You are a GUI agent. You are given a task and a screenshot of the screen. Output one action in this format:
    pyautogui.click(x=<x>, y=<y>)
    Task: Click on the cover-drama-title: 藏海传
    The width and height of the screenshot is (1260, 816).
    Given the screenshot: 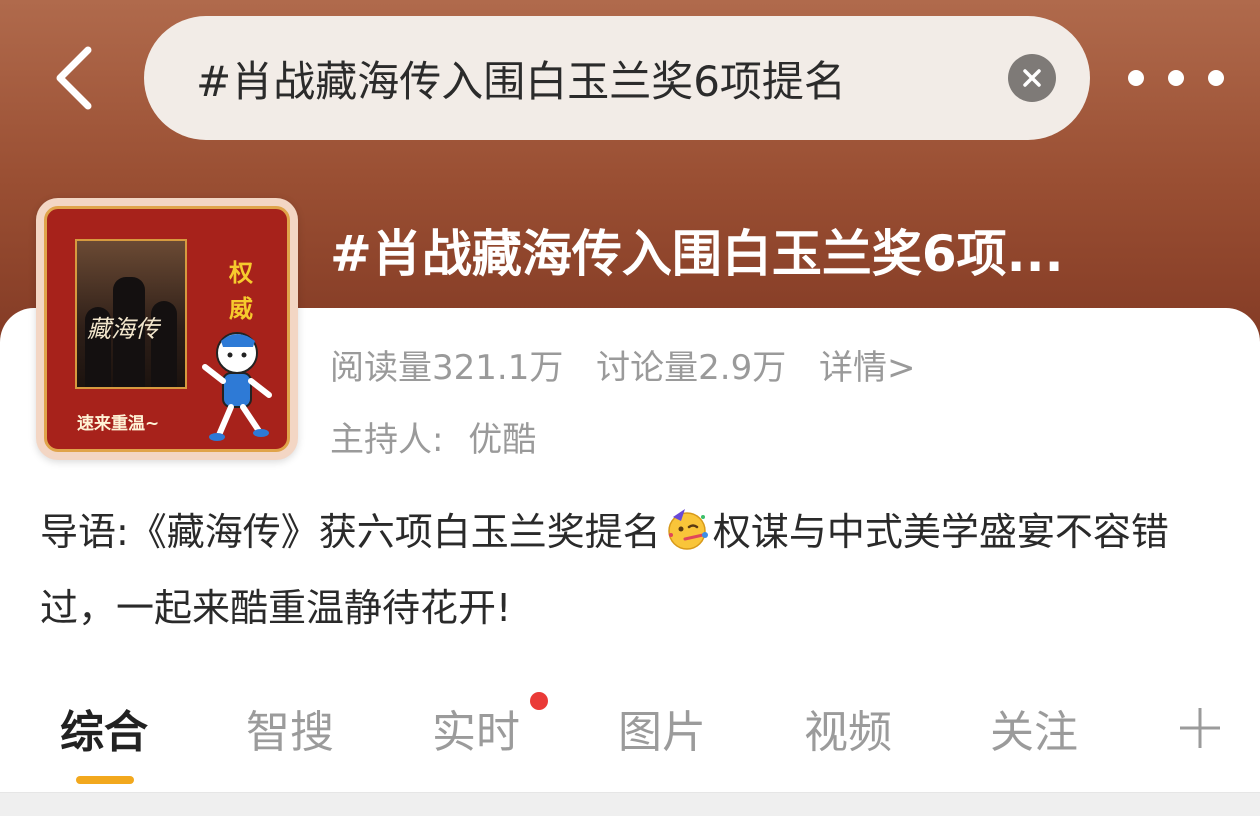 What is the action you would take?
    pyautogui.click(x=123, y=329)
    